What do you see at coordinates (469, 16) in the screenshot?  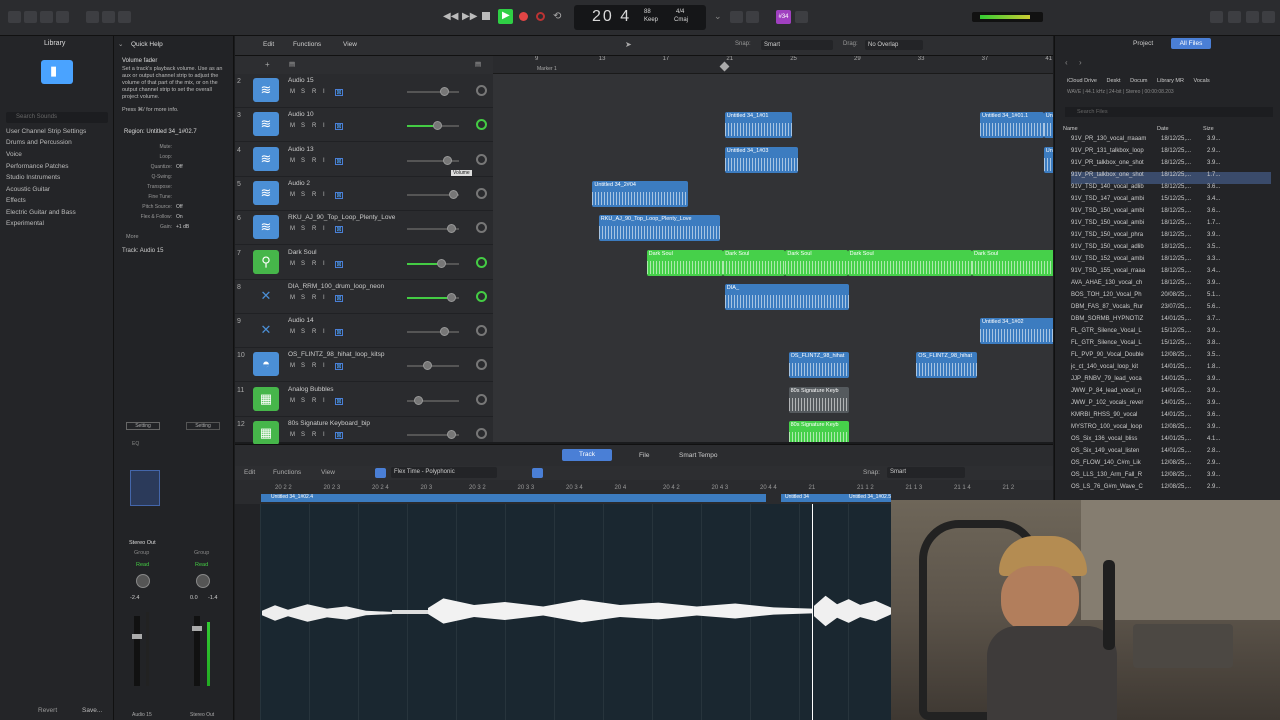 I see `fast-forward-icon: ▶▶` at bounding box center [469, 16].